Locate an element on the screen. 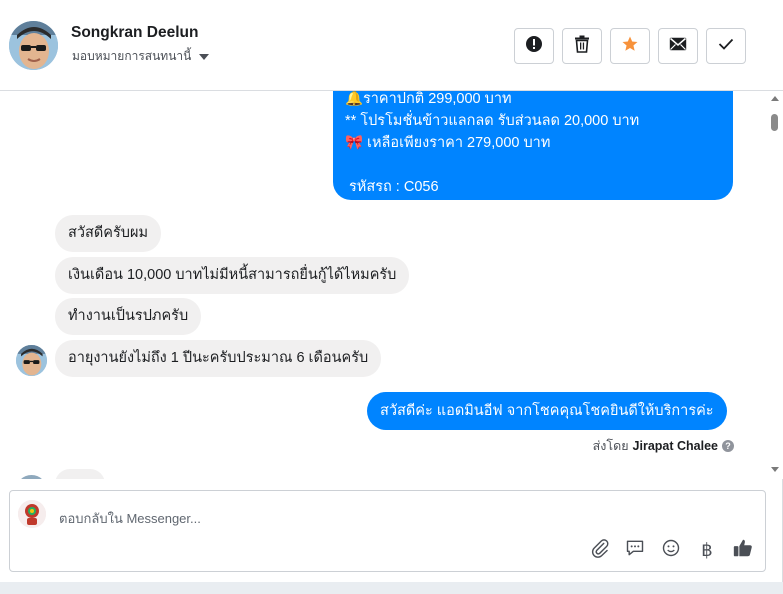 This screenshot has height=594, width=783. scroll-down-arrow is located at coordinates (775, 469).